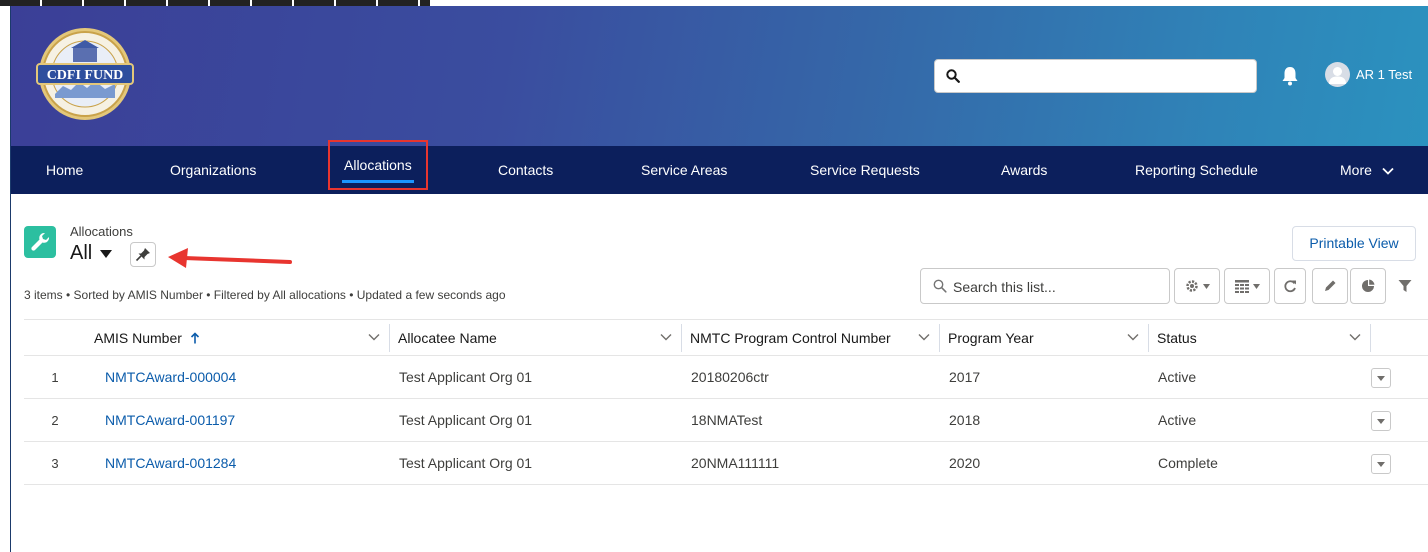 The image size is (1428, 552). I want to click on column-header-nmtc-program-control-number: NMTC Program Control Number, so click(811, 338).